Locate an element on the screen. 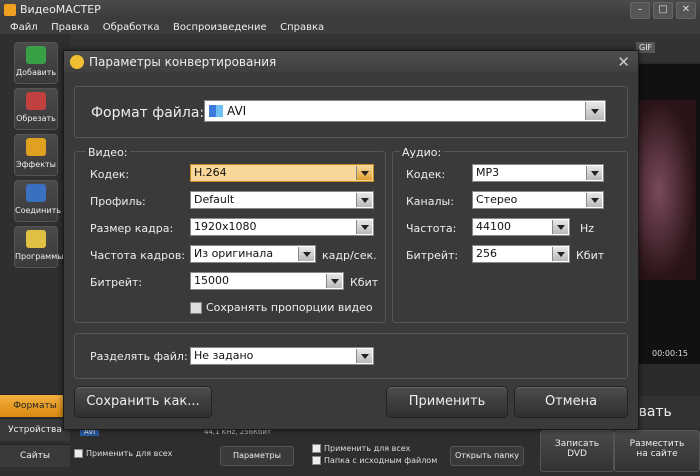  cancel-button: Отмена is located at coordinates (571, 402).